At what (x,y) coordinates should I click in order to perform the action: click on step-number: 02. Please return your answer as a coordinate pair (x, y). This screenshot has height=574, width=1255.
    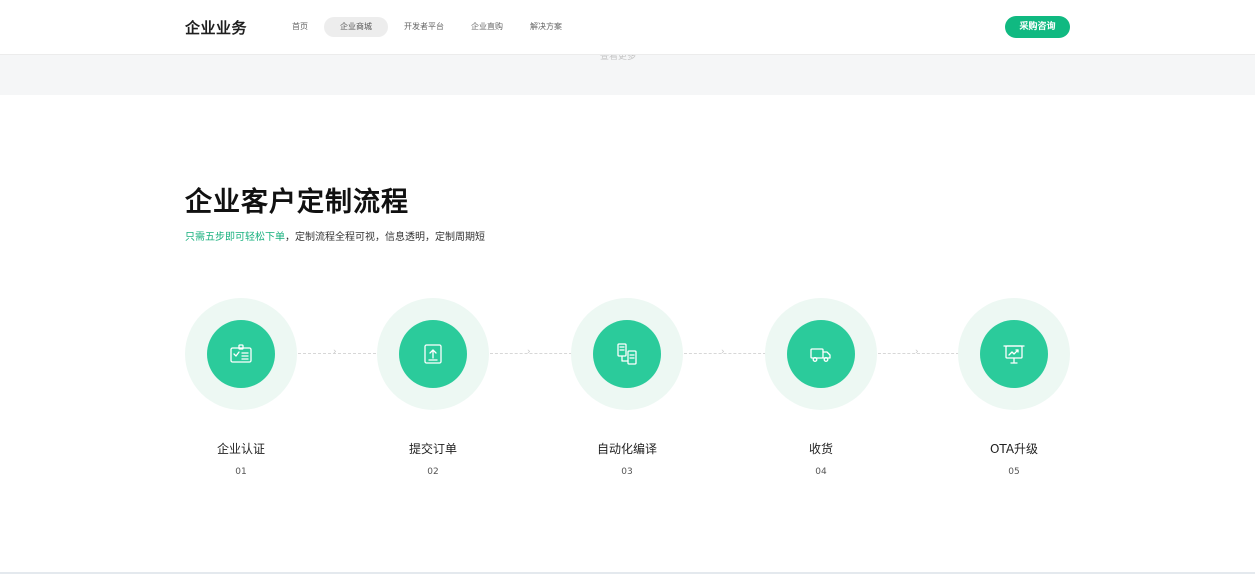
    Looking at the image, I should click on (433, 472).